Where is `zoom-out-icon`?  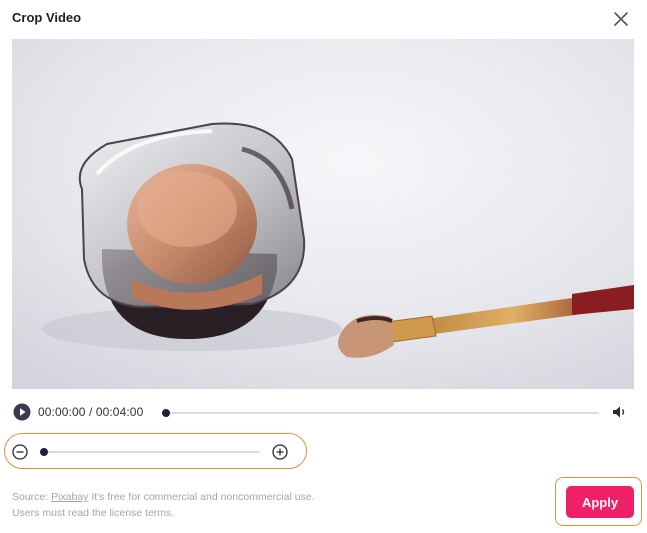
zoom-out-icon is located at coordinates (20, 452).